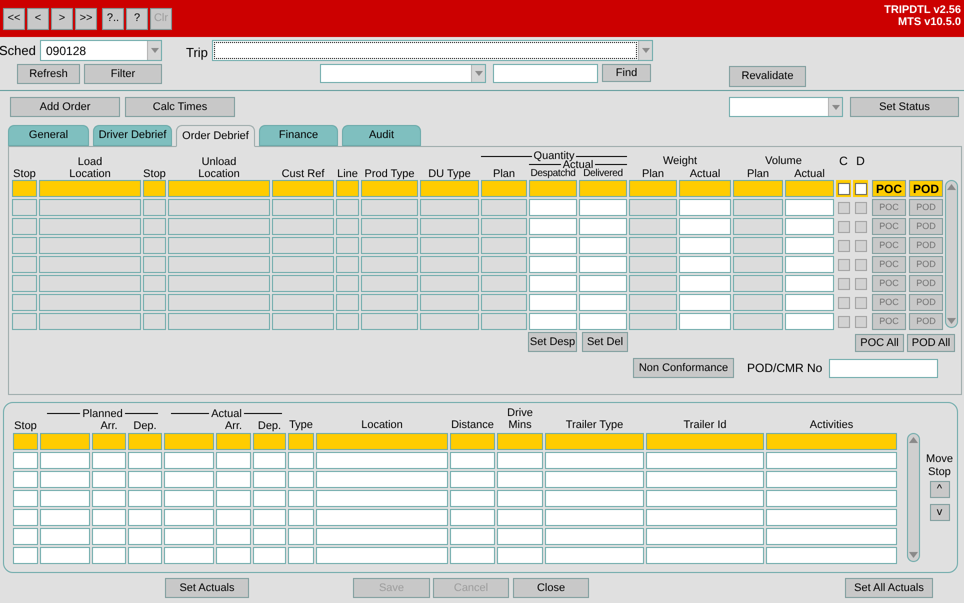 Image resolution: width=964 pixels, height=603 pixels. What do you see at coordinates (86, 19) in the screenshot?
I see `toolbar-button: >>` at bounding box center [86, 19].